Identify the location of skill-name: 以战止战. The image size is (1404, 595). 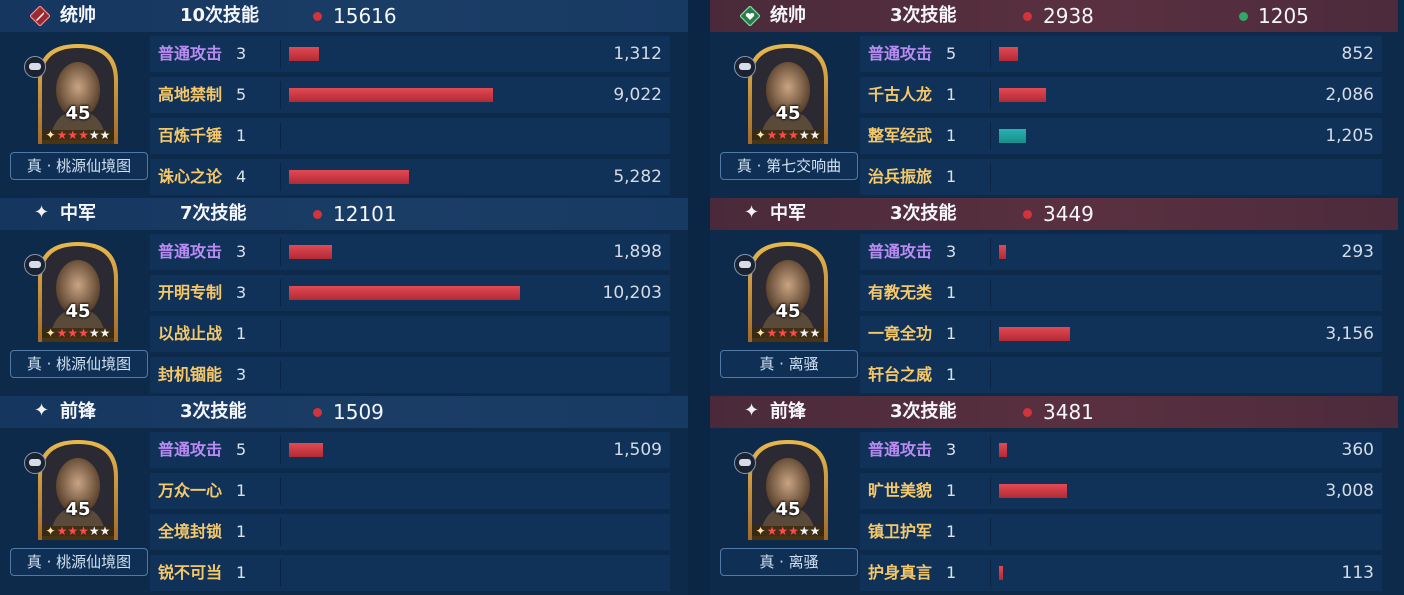
(190, 334).